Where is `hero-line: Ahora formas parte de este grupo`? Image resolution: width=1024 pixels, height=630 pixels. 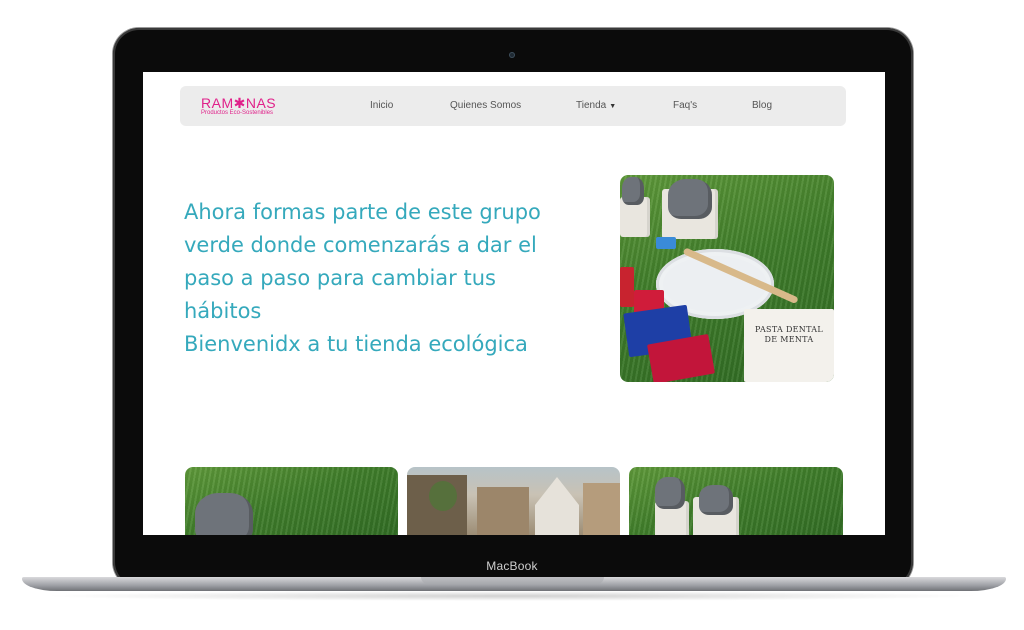 hero-line: Ahora formas parte de este grupo is located at coordinates (362, 212).